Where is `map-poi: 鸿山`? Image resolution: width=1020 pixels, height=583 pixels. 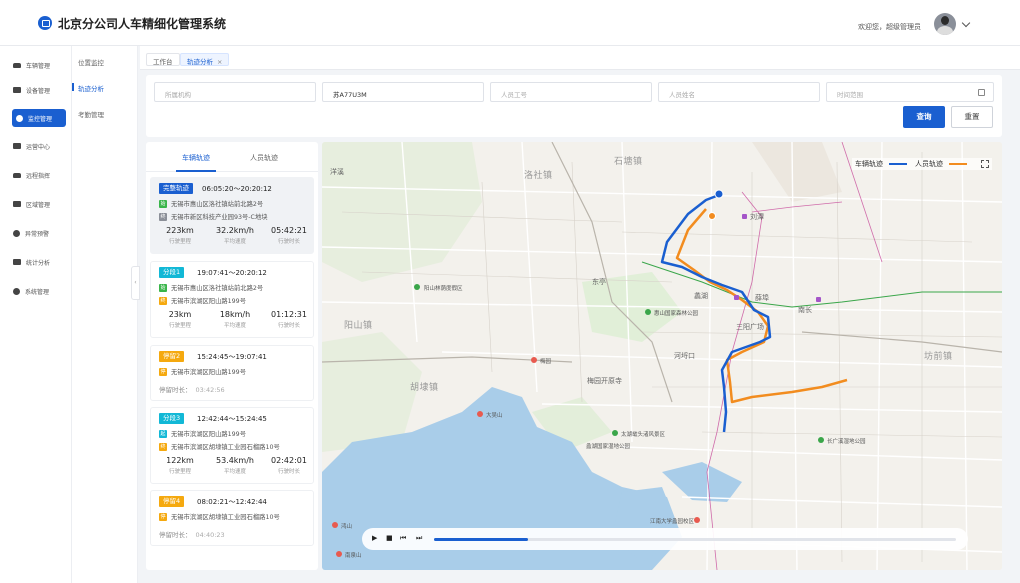 map-poi: 鸿山 is located at coordinates (347, 527).